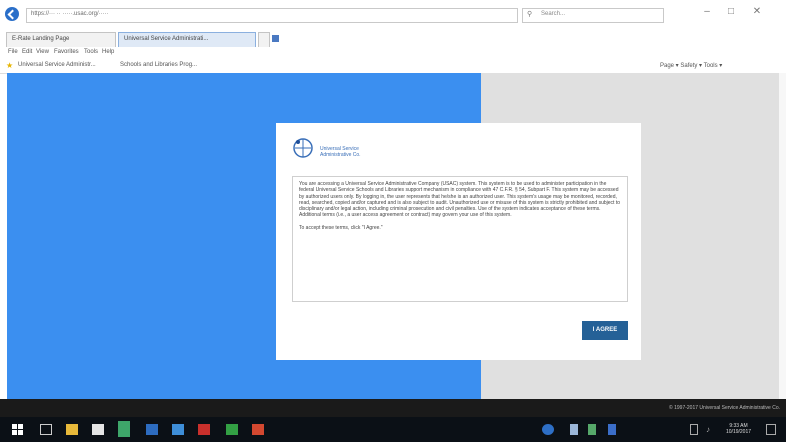  What do you see at coordinates (739, 432) in the screenshot?
I see `clock-date: 10/19/2017` at bounding box center [739, 432].